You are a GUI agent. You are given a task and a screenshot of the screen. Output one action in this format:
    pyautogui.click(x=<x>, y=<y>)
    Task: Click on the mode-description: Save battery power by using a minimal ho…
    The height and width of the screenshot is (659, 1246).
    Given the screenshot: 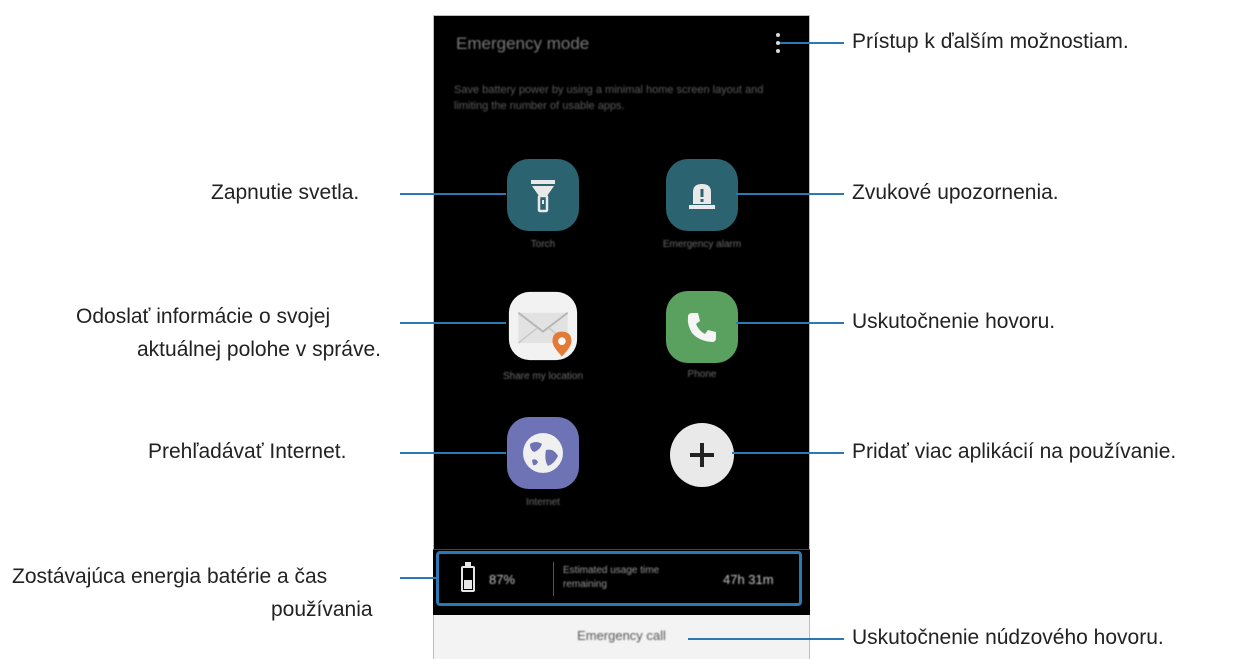 What is the action you would take?
    pyautogui.click(x=609, y=98)
    